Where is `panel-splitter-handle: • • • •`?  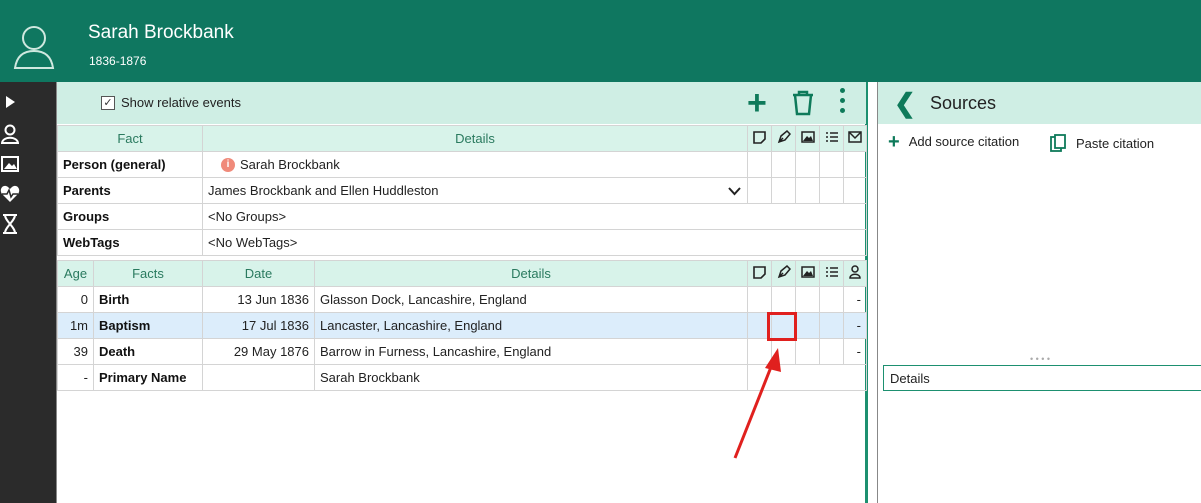 panel-splitter-handle: • • • • is located at coordinates (1039, 360).